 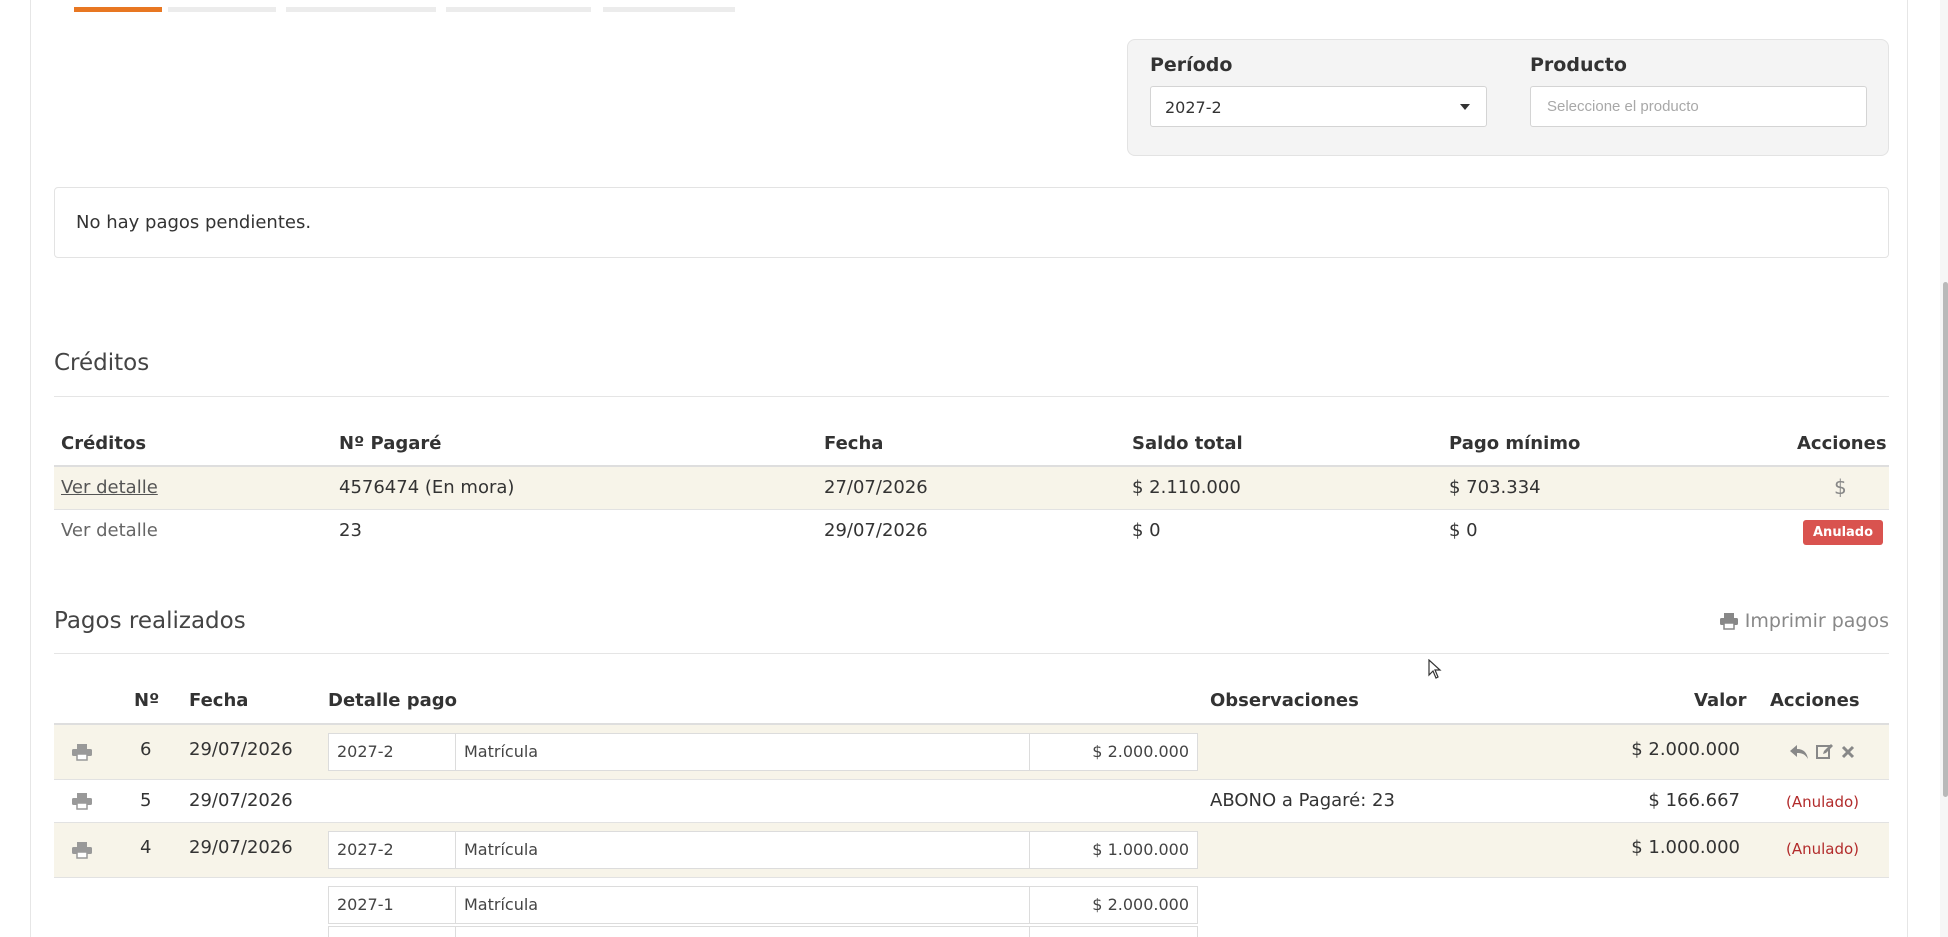 What do you see at coordinates (1843, 532) in the screenshot?
I see `status-badge-anulado: Anulado` at bounding box center [1843, 532].